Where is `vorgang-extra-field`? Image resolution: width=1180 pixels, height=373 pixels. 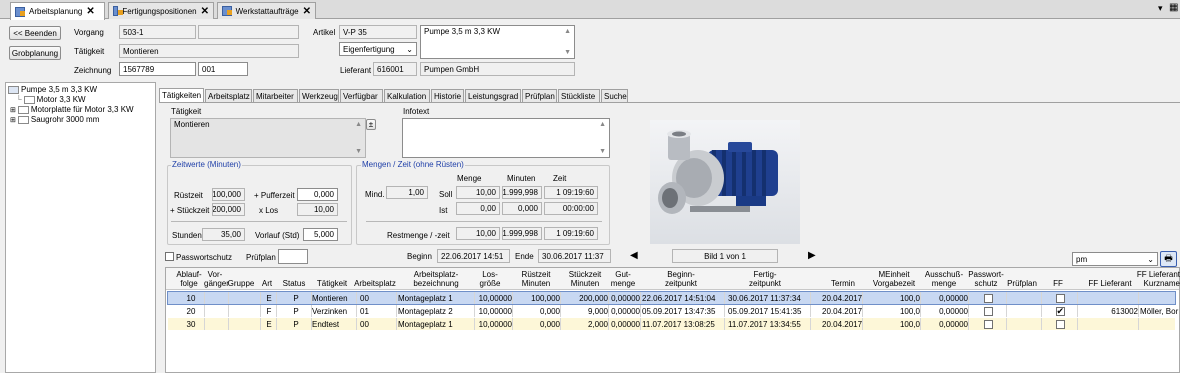
vorgang-extra-field is located at coordinates (248, 32).